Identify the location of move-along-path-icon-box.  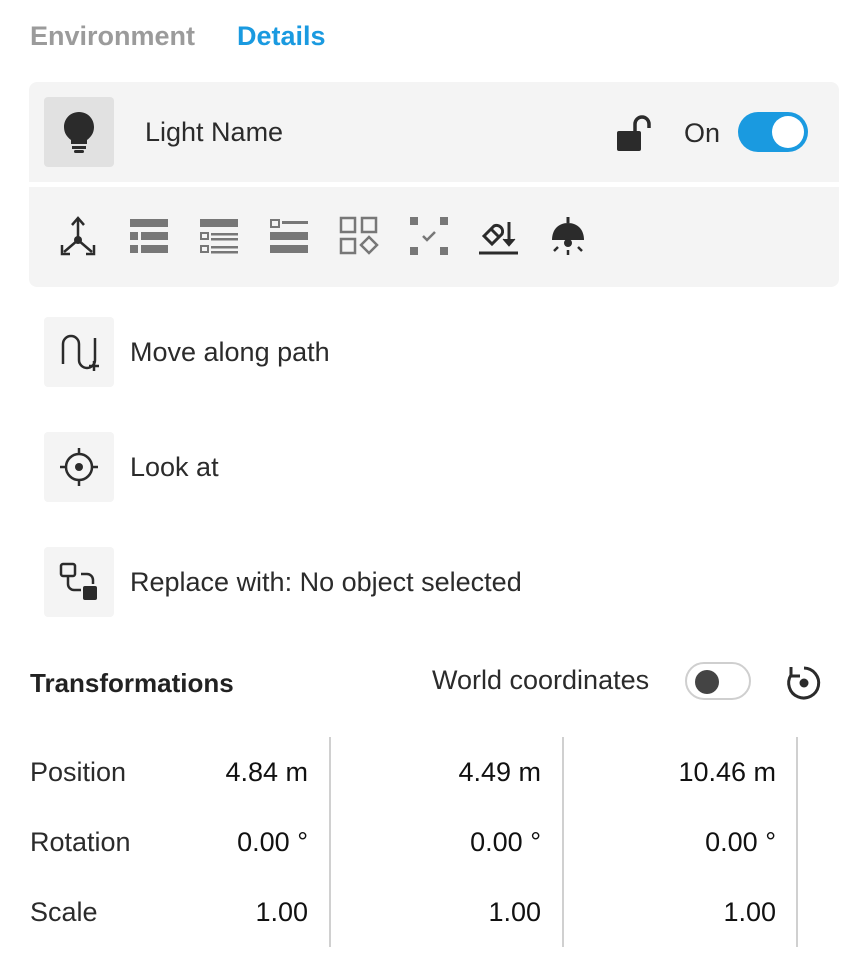
(79, 352).